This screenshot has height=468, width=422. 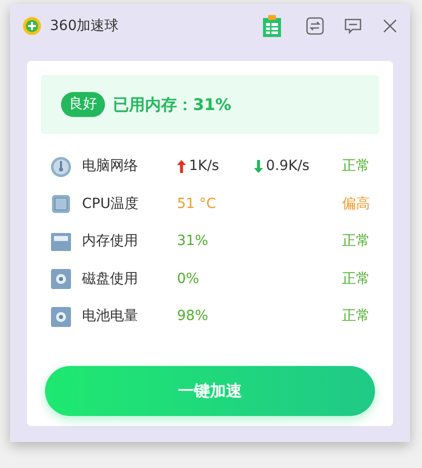 I want to click on logo-icon, so click(x=32, y=26).